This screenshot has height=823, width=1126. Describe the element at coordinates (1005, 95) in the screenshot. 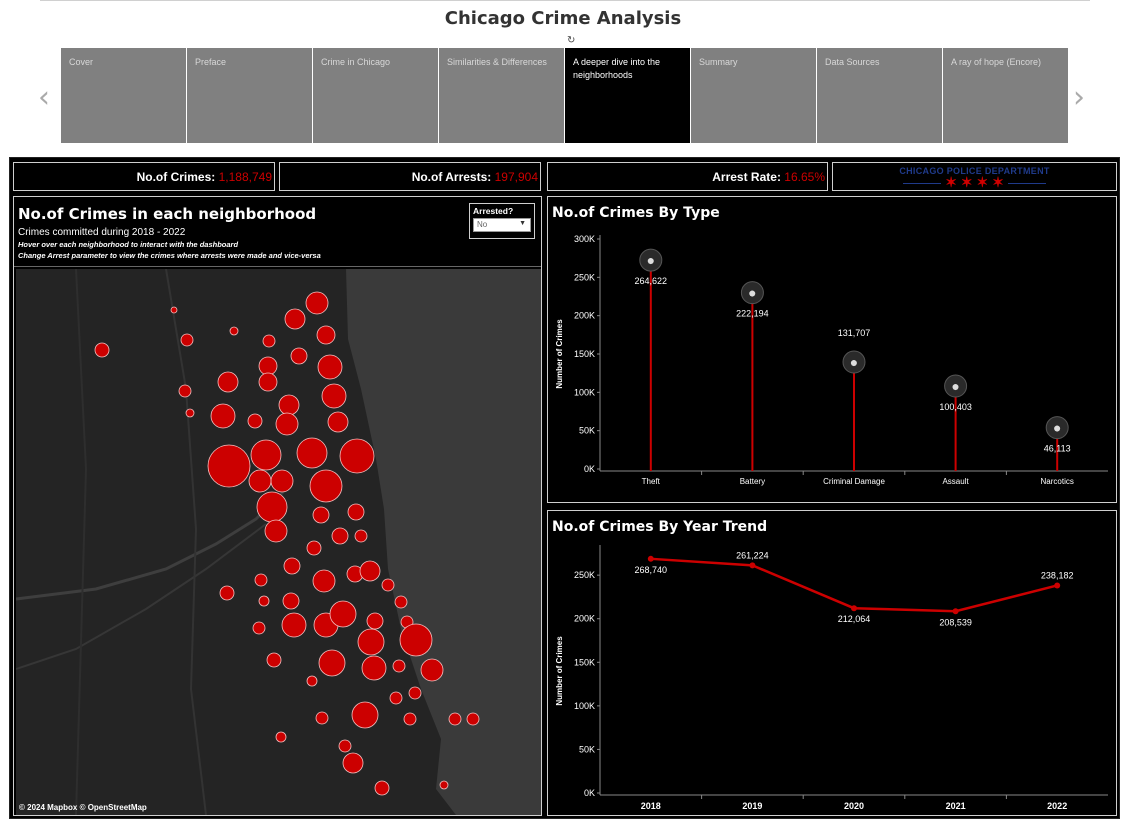

I see `tab-ray-of-hope: A ray of hope (Encore)` at that location.